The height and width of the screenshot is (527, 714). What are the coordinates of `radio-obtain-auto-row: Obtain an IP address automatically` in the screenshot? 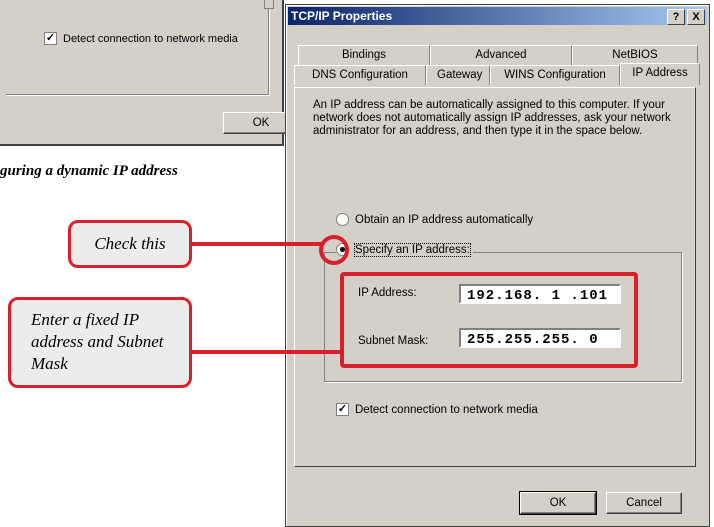 It's located at (434, 219).